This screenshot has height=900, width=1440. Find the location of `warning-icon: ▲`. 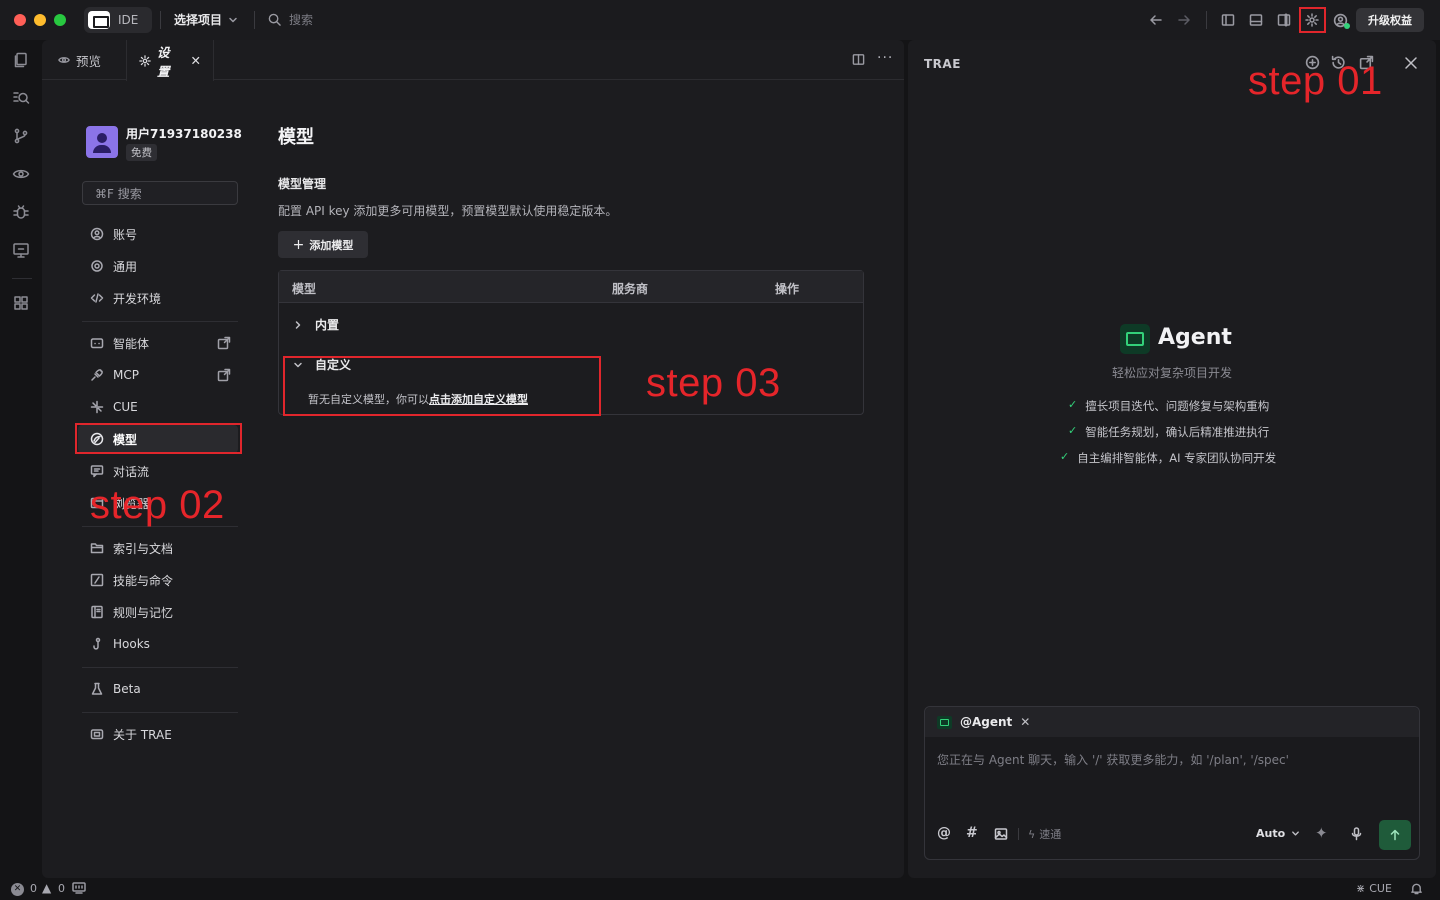

warning-icon: ▲ is located at coordinates (46, 888).